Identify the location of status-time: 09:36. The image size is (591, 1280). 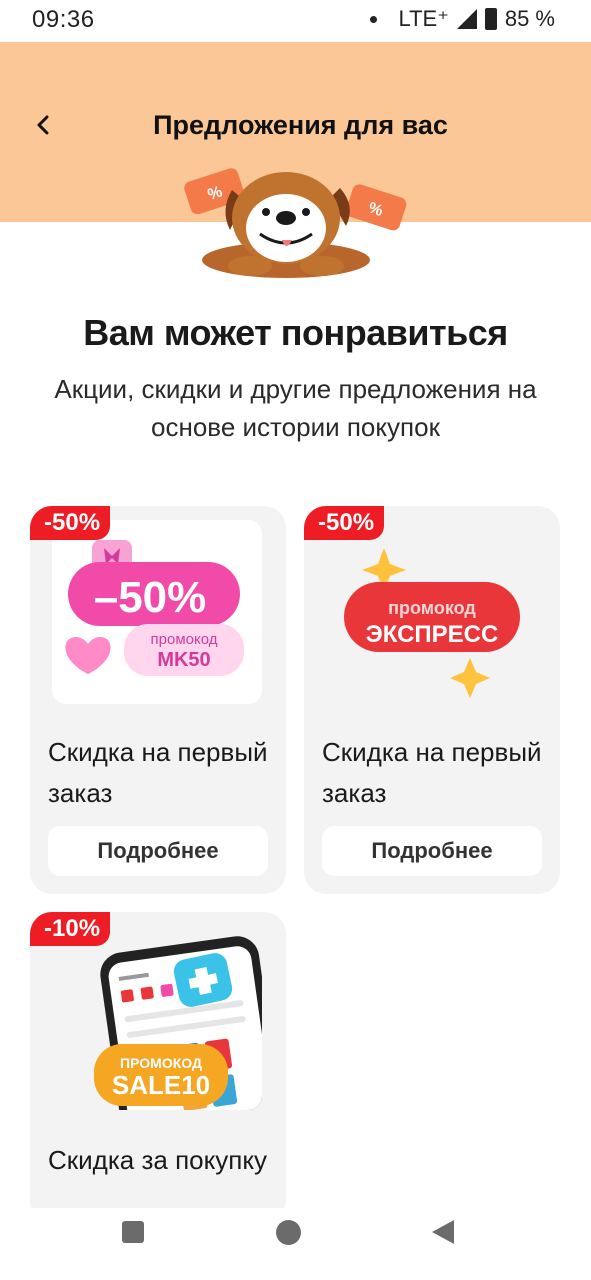
(63, 19).